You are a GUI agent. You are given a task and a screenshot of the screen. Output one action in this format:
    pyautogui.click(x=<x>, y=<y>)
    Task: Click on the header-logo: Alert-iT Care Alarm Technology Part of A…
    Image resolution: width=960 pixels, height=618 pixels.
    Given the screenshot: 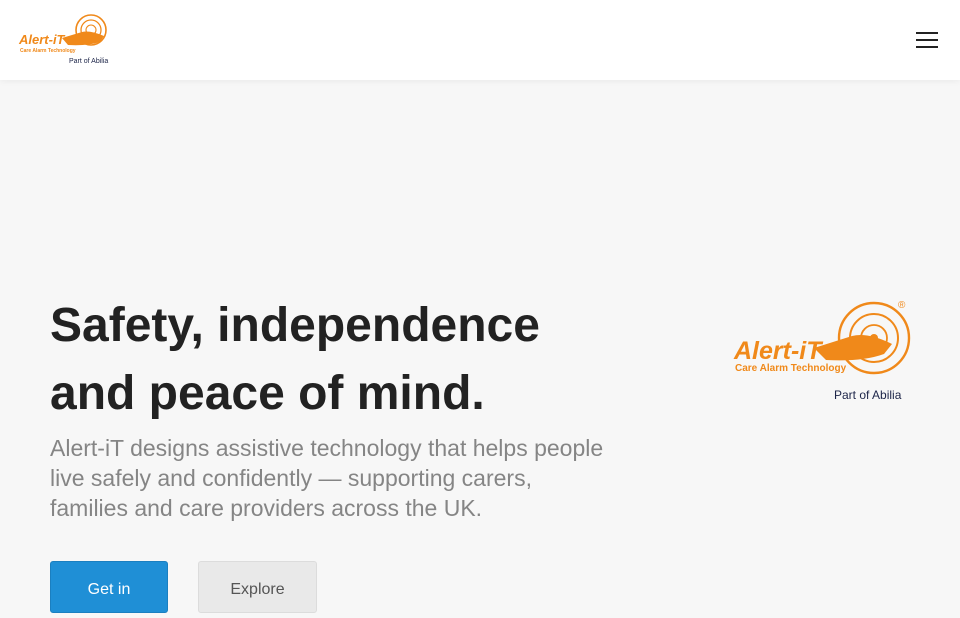 What is the action you would take?
    pyautogui.click(x=64, y=41)
    